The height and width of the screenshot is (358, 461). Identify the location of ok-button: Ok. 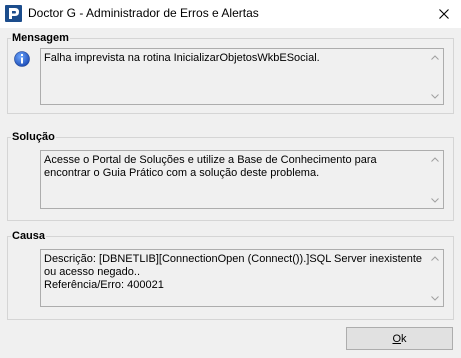
(399, 338).